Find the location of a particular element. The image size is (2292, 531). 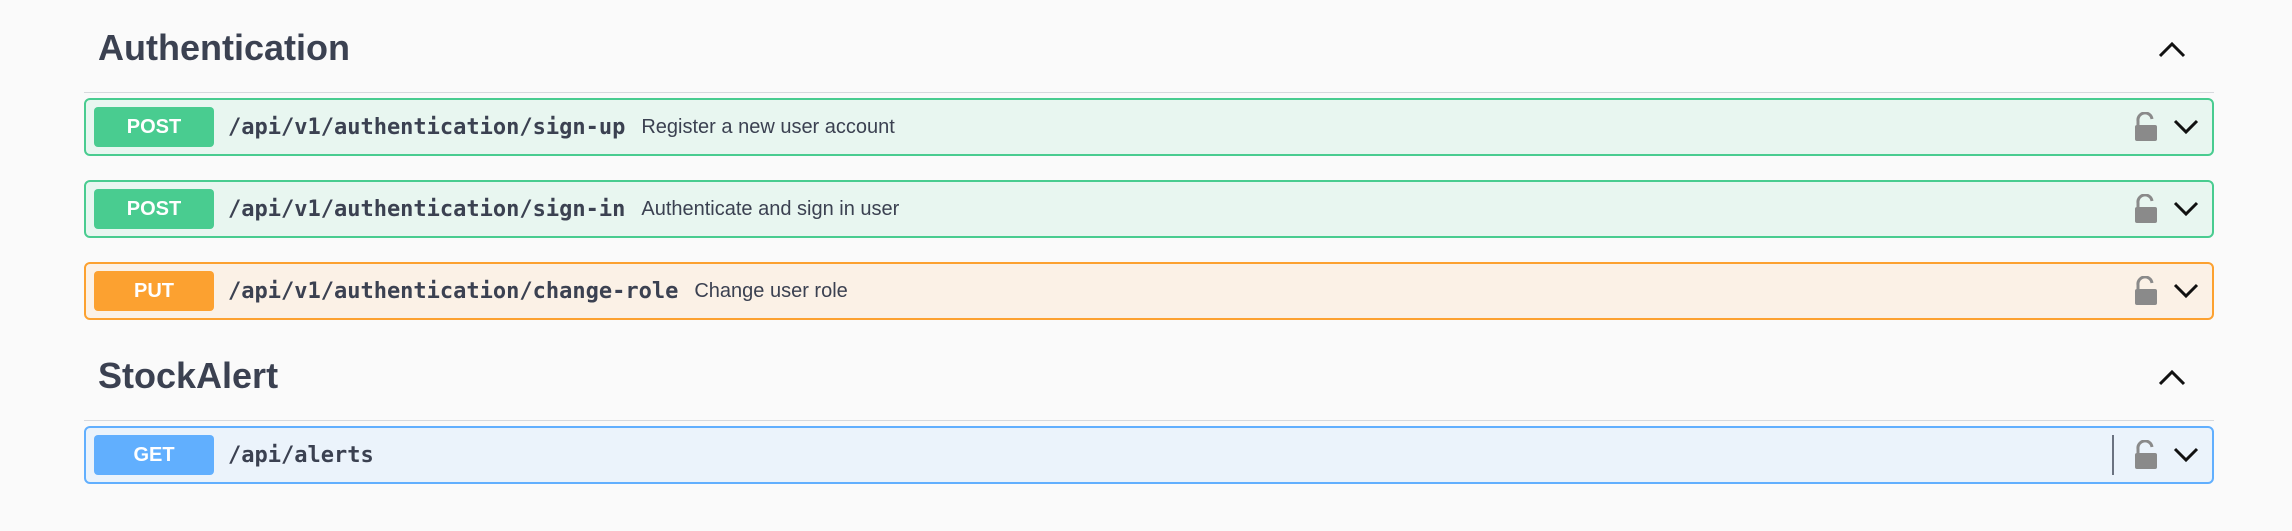

endpoint-path: /api/v1/authentication/sign-in is located at coordinates (427, 209).